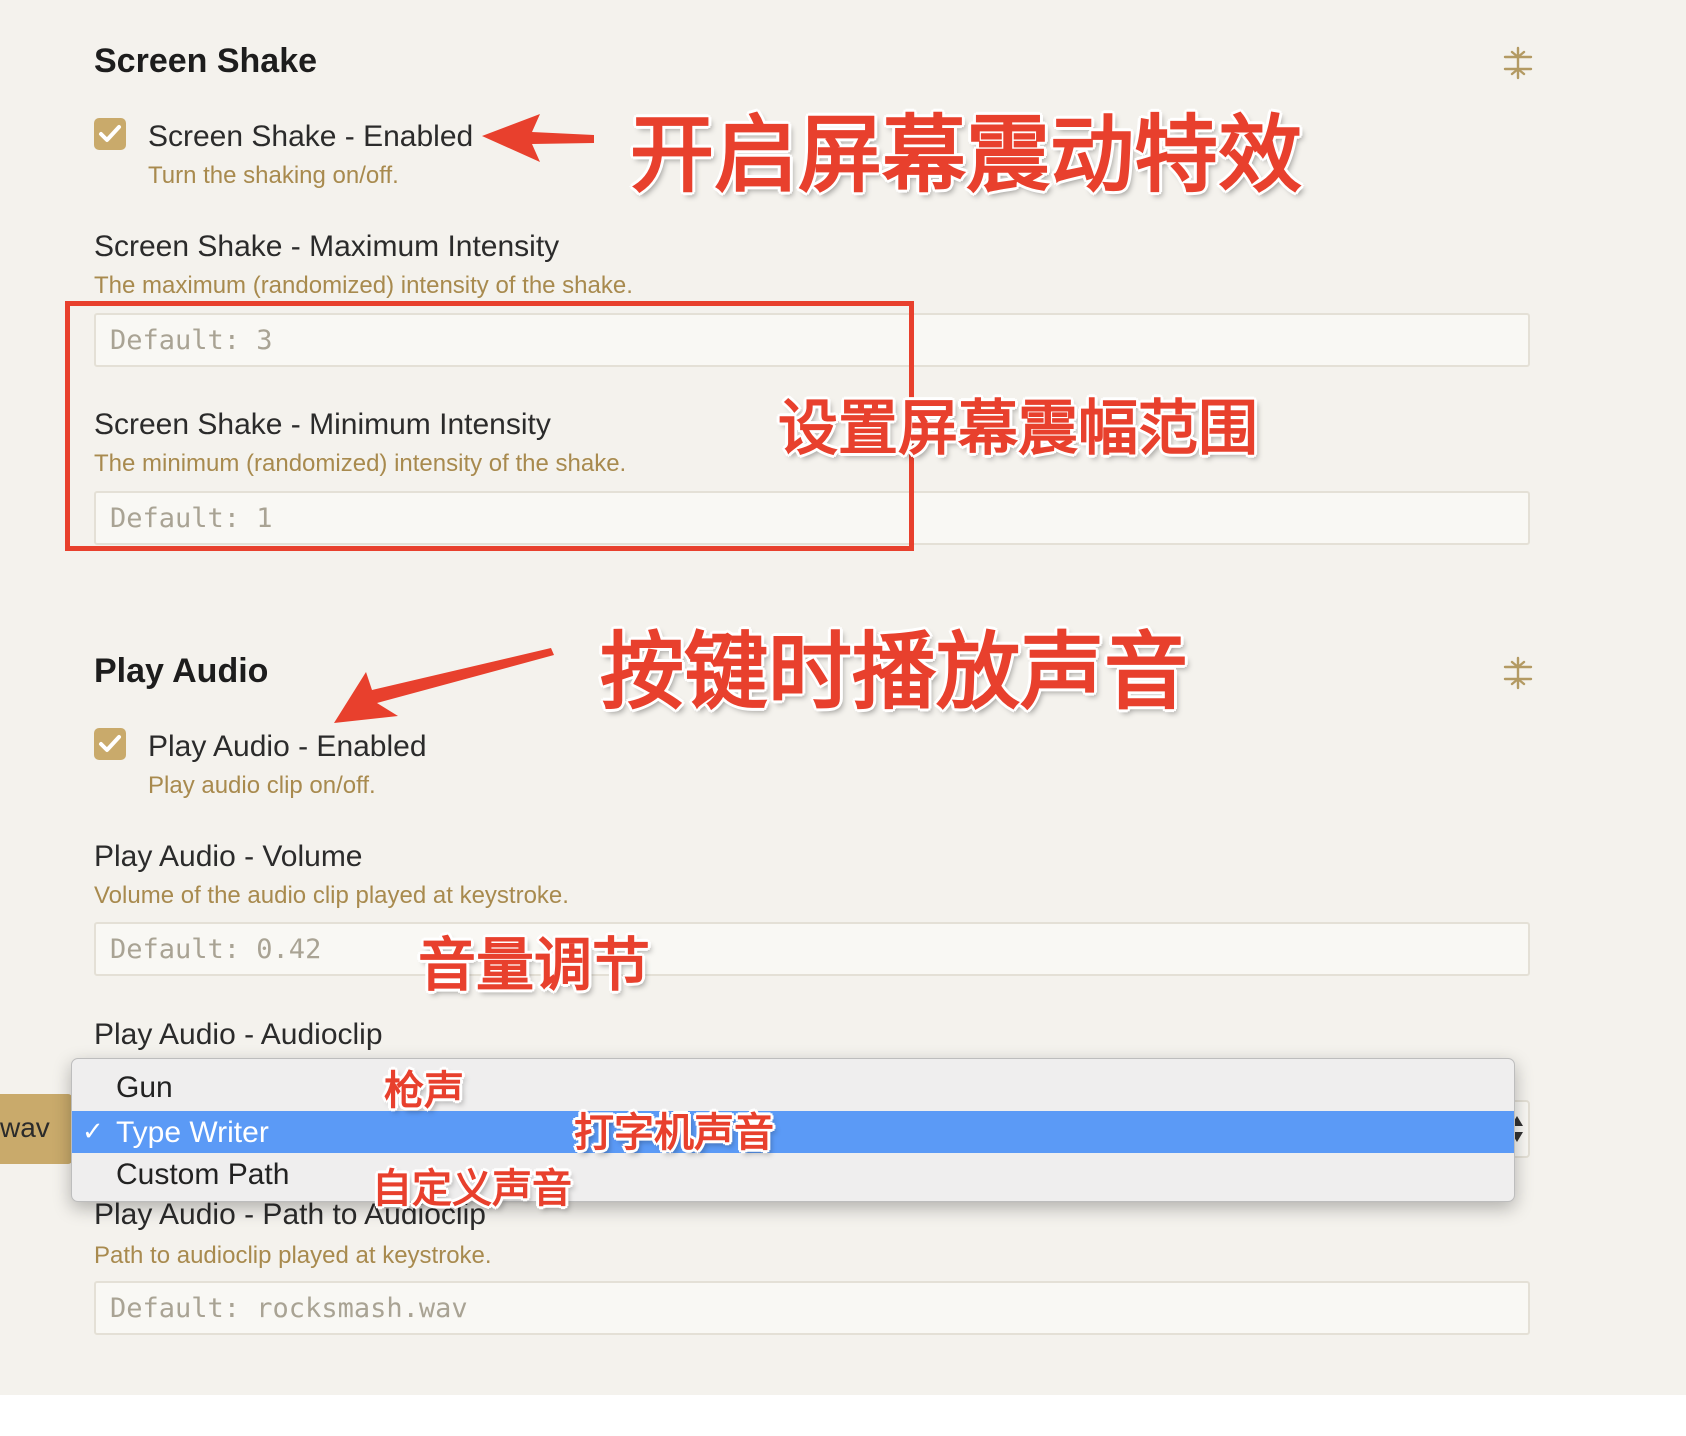 This screenshot has width=1686, height=1436. What do you see at coordinates (1018, 429) in the screenshot?
I see `annotation-shake-range: 设置屏幕震幅范围` at bounding box center [1018, 429].